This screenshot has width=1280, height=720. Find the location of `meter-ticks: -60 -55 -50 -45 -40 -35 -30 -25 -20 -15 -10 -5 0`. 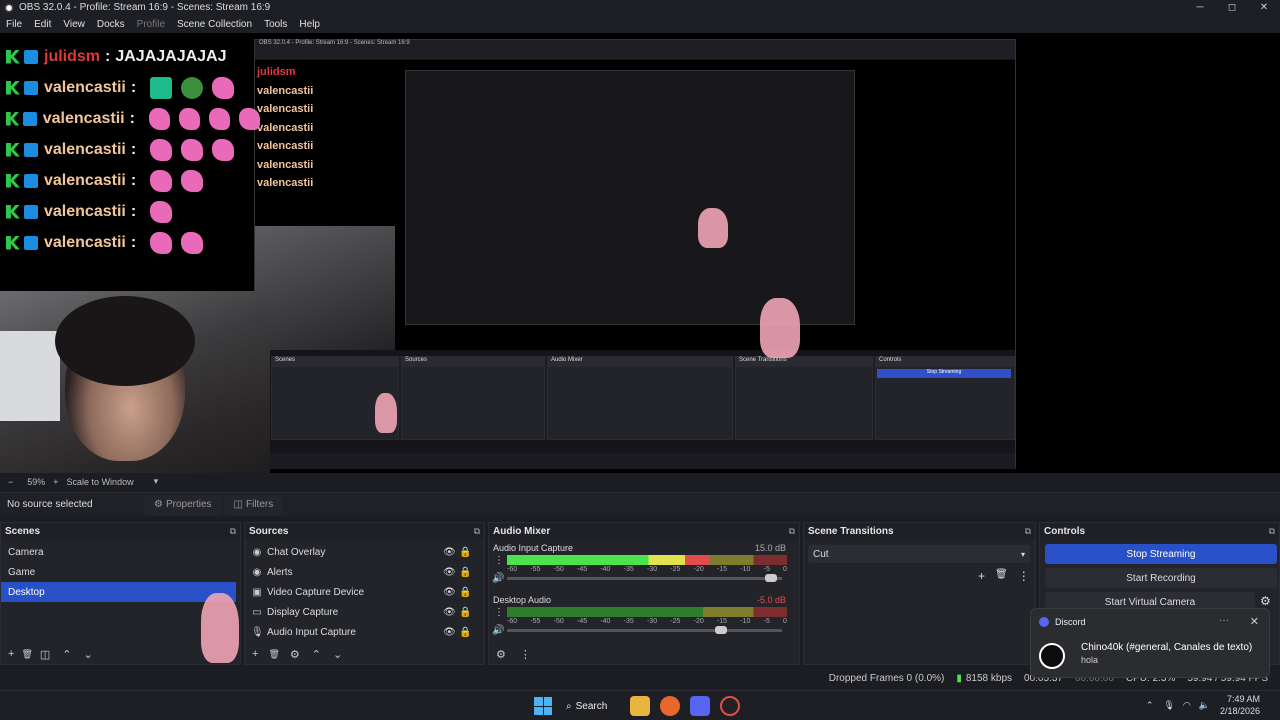

meter-ticks: -60 -55 -50 -45 -40 -35 -30 -25 -20 -15 -10 -5 0 is located at coordinates (647, 621).